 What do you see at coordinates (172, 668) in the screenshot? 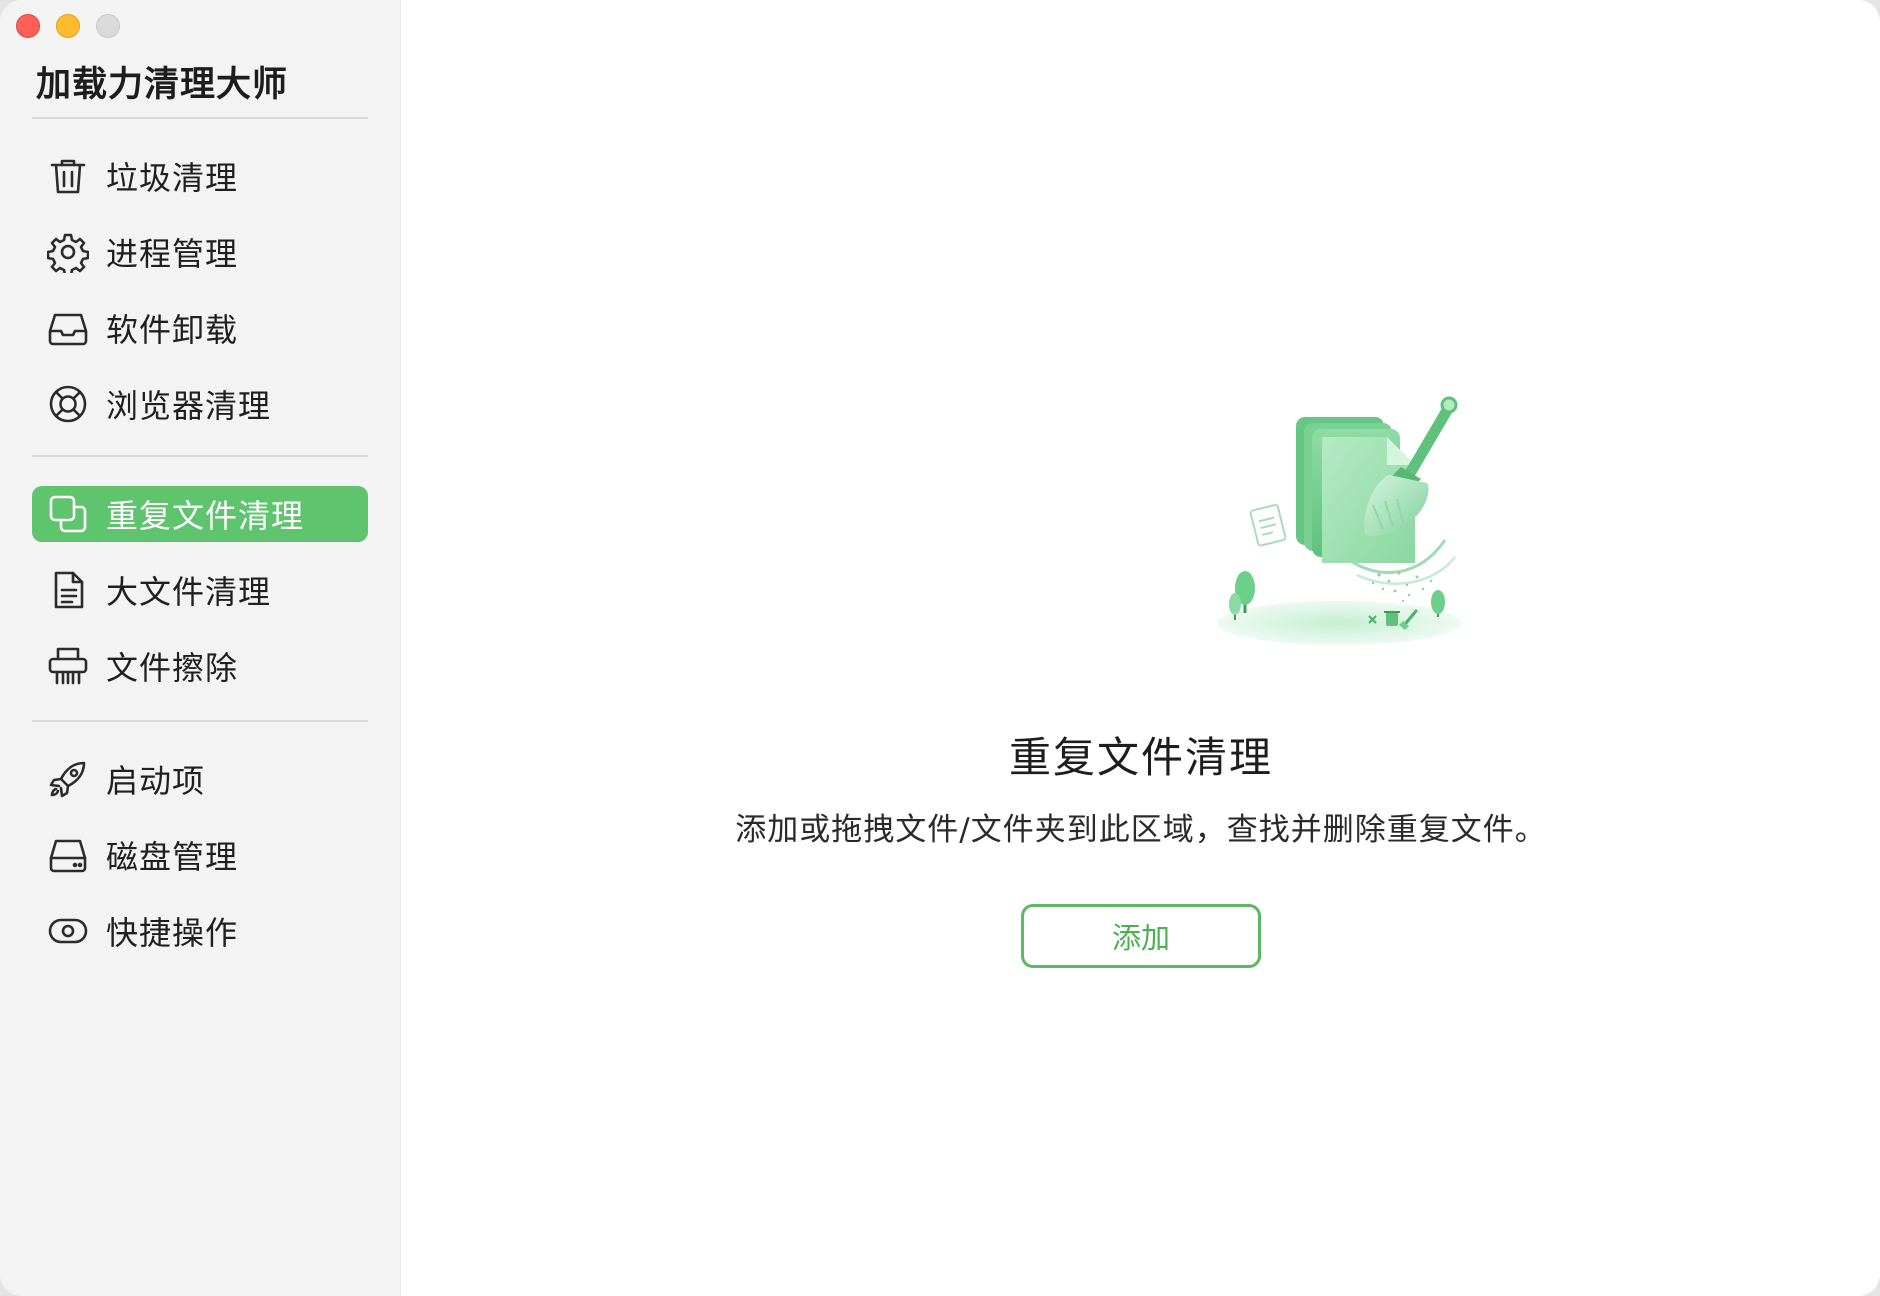
I see `sidebar-item-label: 文件擦除` at bounding box center [172, 668].